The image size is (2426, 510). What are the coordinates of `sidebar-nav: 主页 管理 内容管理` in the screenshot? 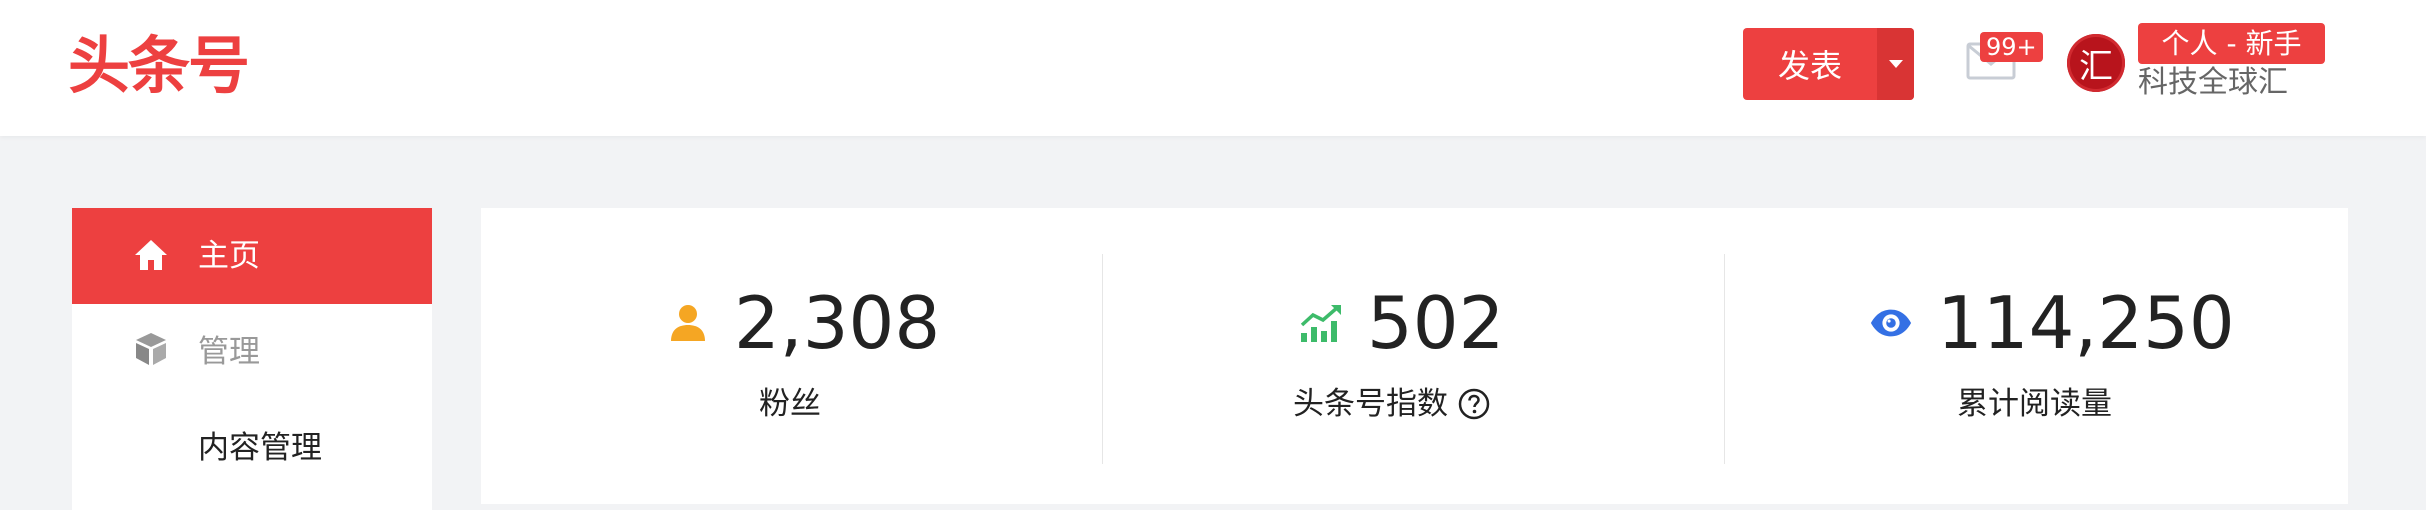 It's located at (252, 359).